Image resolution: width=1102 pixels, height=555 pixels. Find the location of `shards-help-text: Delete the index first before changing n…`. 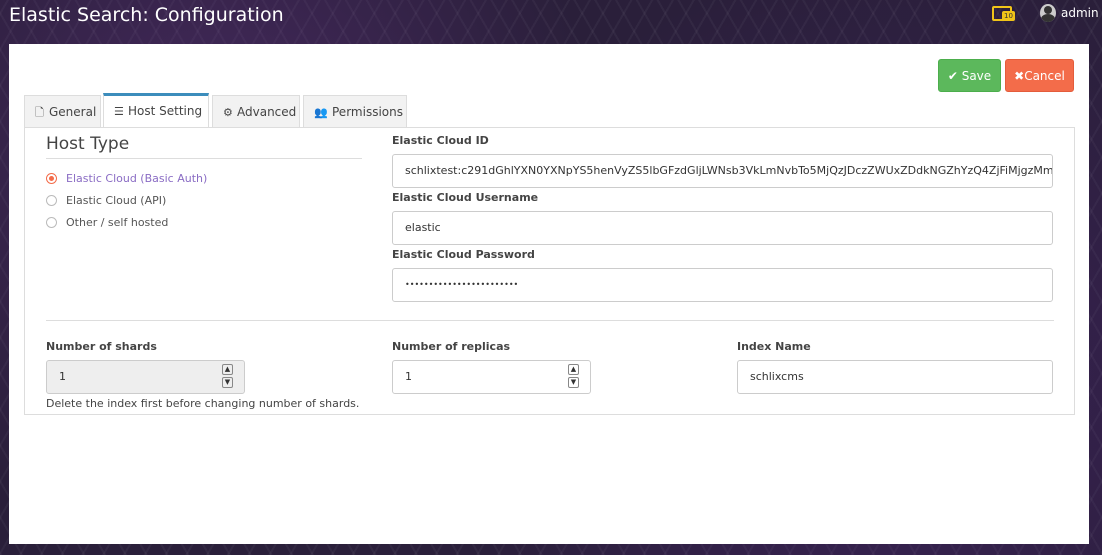

shards-help-text: Delete the index first before changing n… is located at coordinates (203, 403).